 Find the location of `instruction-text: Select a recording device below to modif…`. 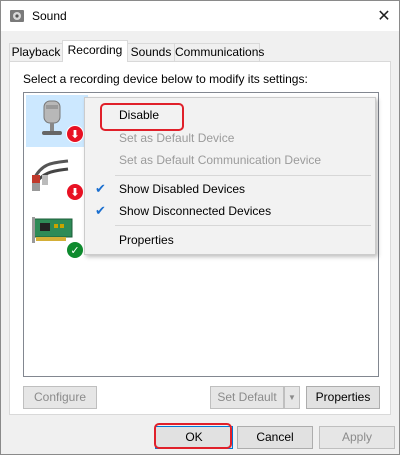

instruction-text: Select a recording device below to modif… is located at coordinates (165, 79).